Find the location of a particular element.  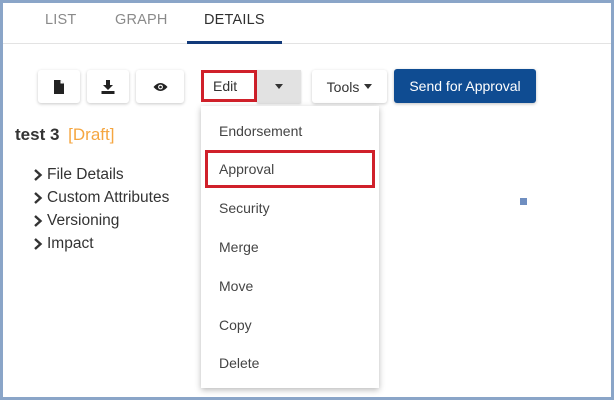

download-icon is located at coordinates (108, 86).